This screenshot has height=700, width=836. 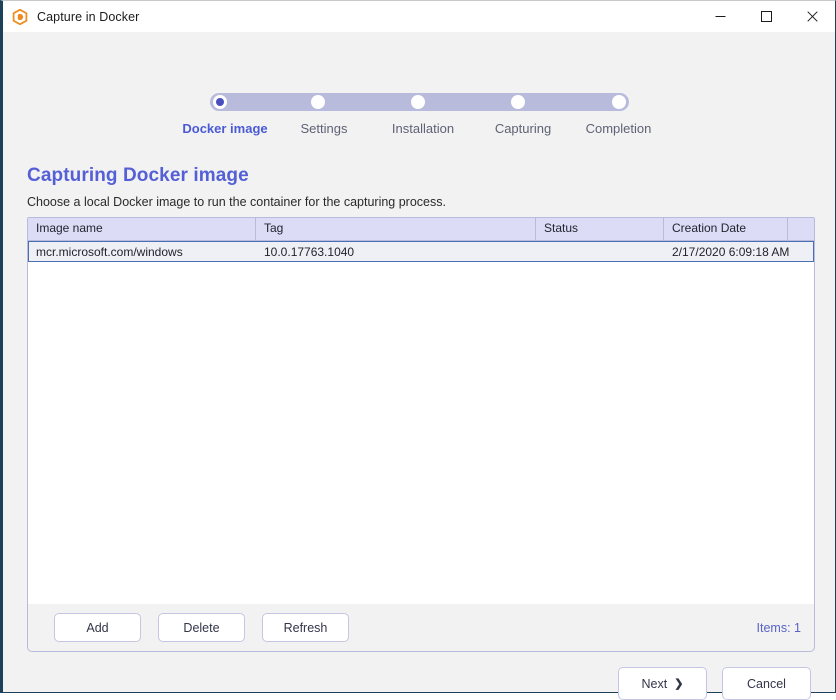 What do you see at coordinates (714, 683) in the screenshot?
I see `wizard-navigation: Next ❯ Cancel` at bounding box center [714, 683].